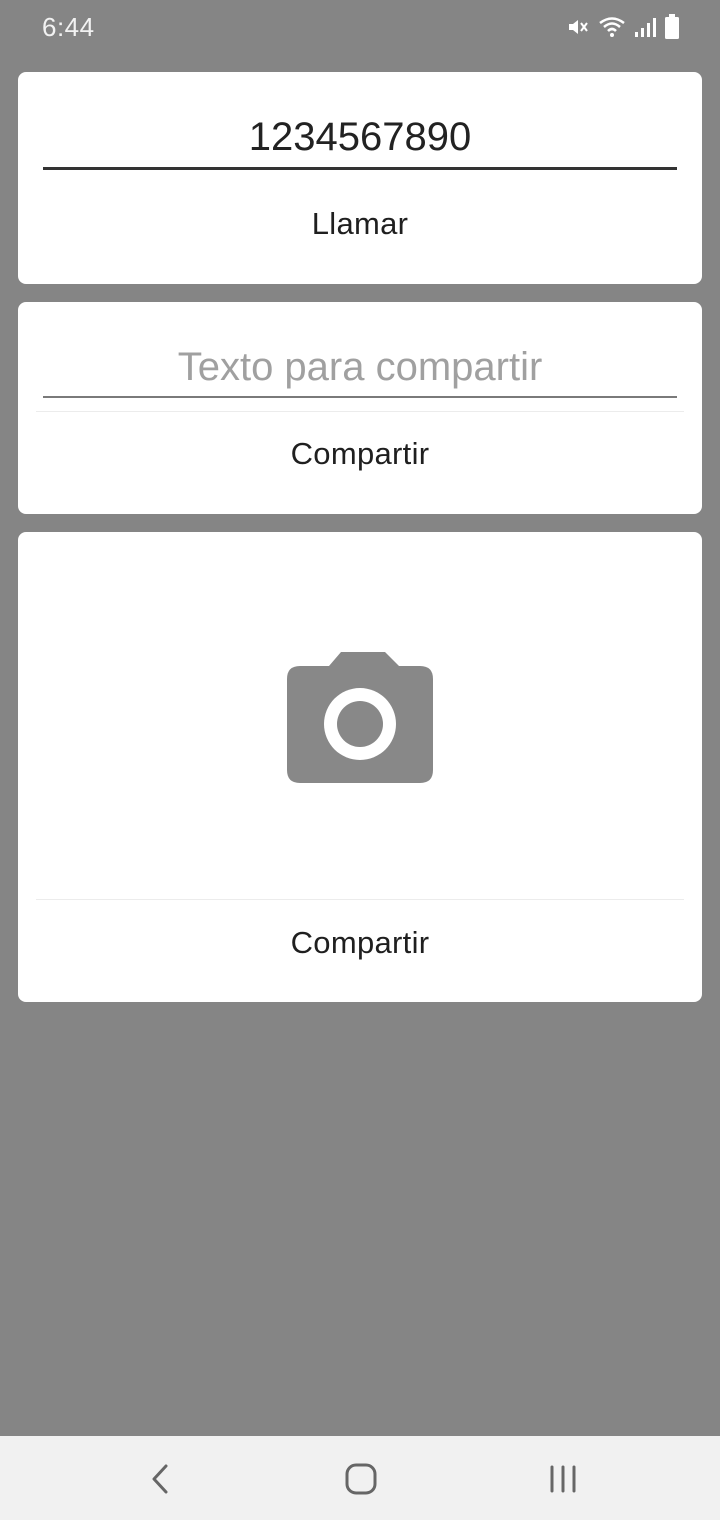  I want to click on back-icon, so click(160, 1481).